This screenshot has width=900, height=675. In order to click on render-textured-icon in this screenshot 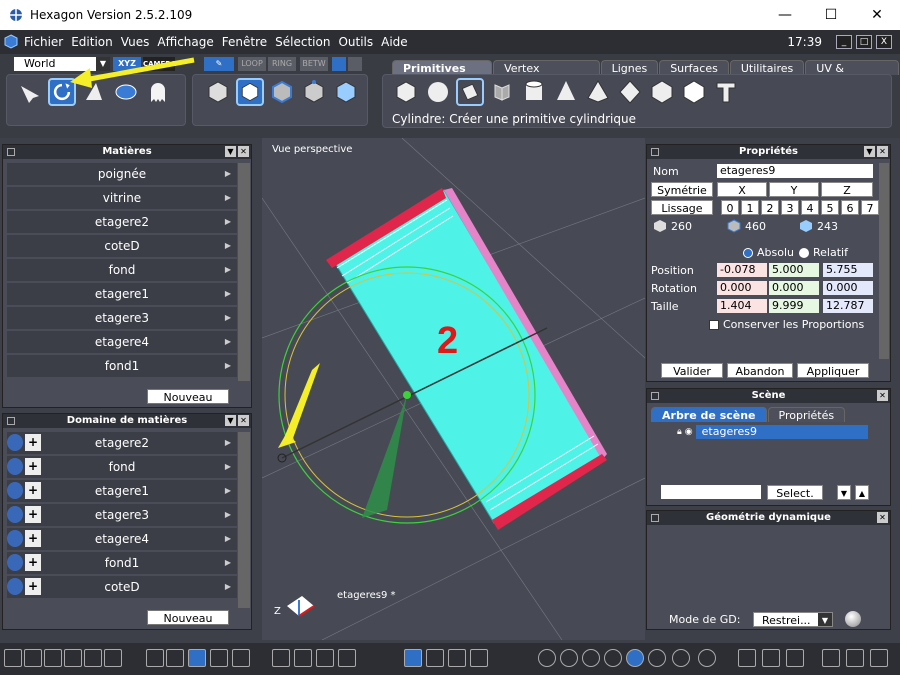, I will do `click(657, 658)`.